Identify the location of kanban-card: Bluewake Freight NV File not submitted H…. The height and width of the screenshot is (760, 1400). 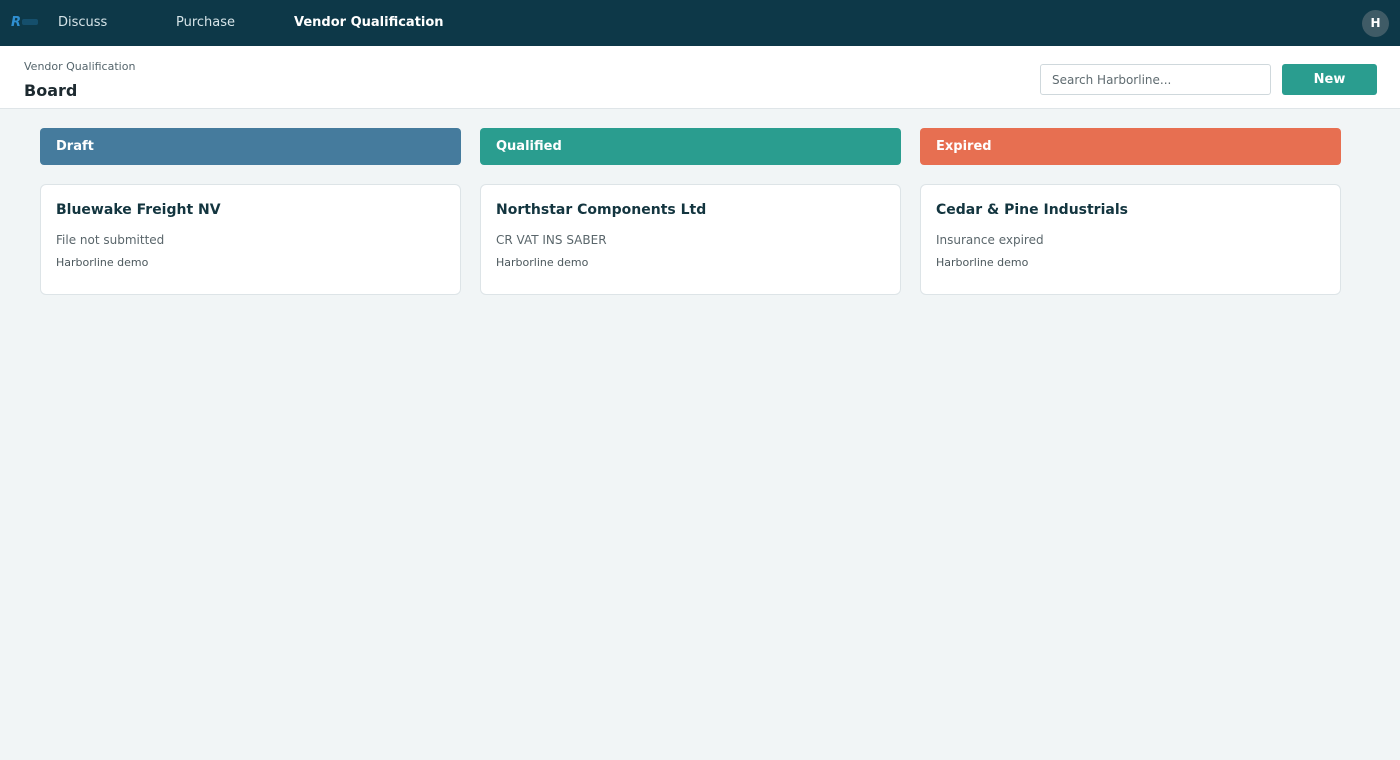
(250, 239).